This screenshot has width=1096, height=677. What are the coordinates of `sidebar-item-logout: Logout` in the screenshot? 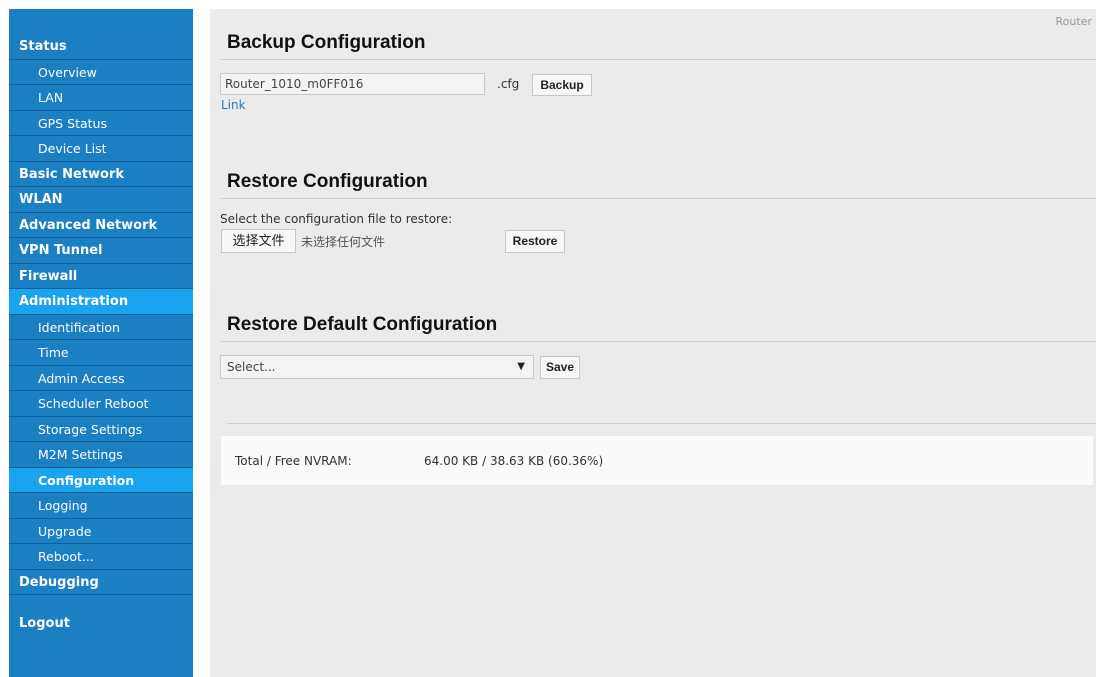 It's located at (101, 624).